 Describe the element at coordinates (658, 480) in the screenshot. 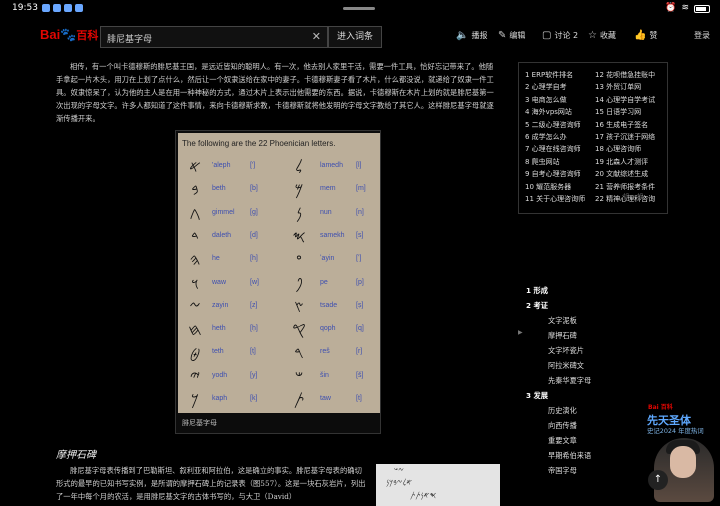

I see `back-to-top-button: ↑` at that location.